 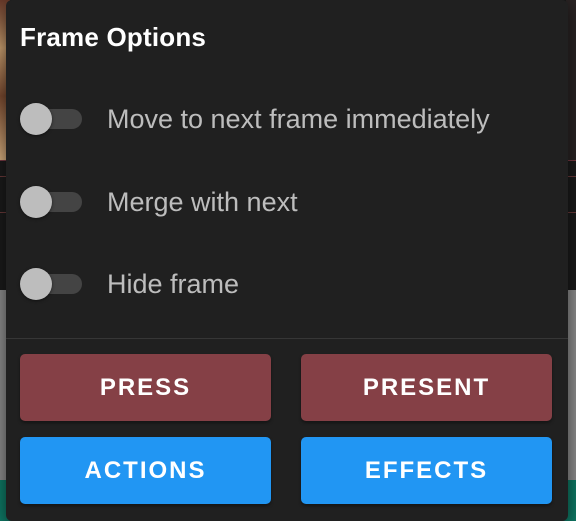 I want to click on merge-with-next-toggle, so click(x=52, y=202).